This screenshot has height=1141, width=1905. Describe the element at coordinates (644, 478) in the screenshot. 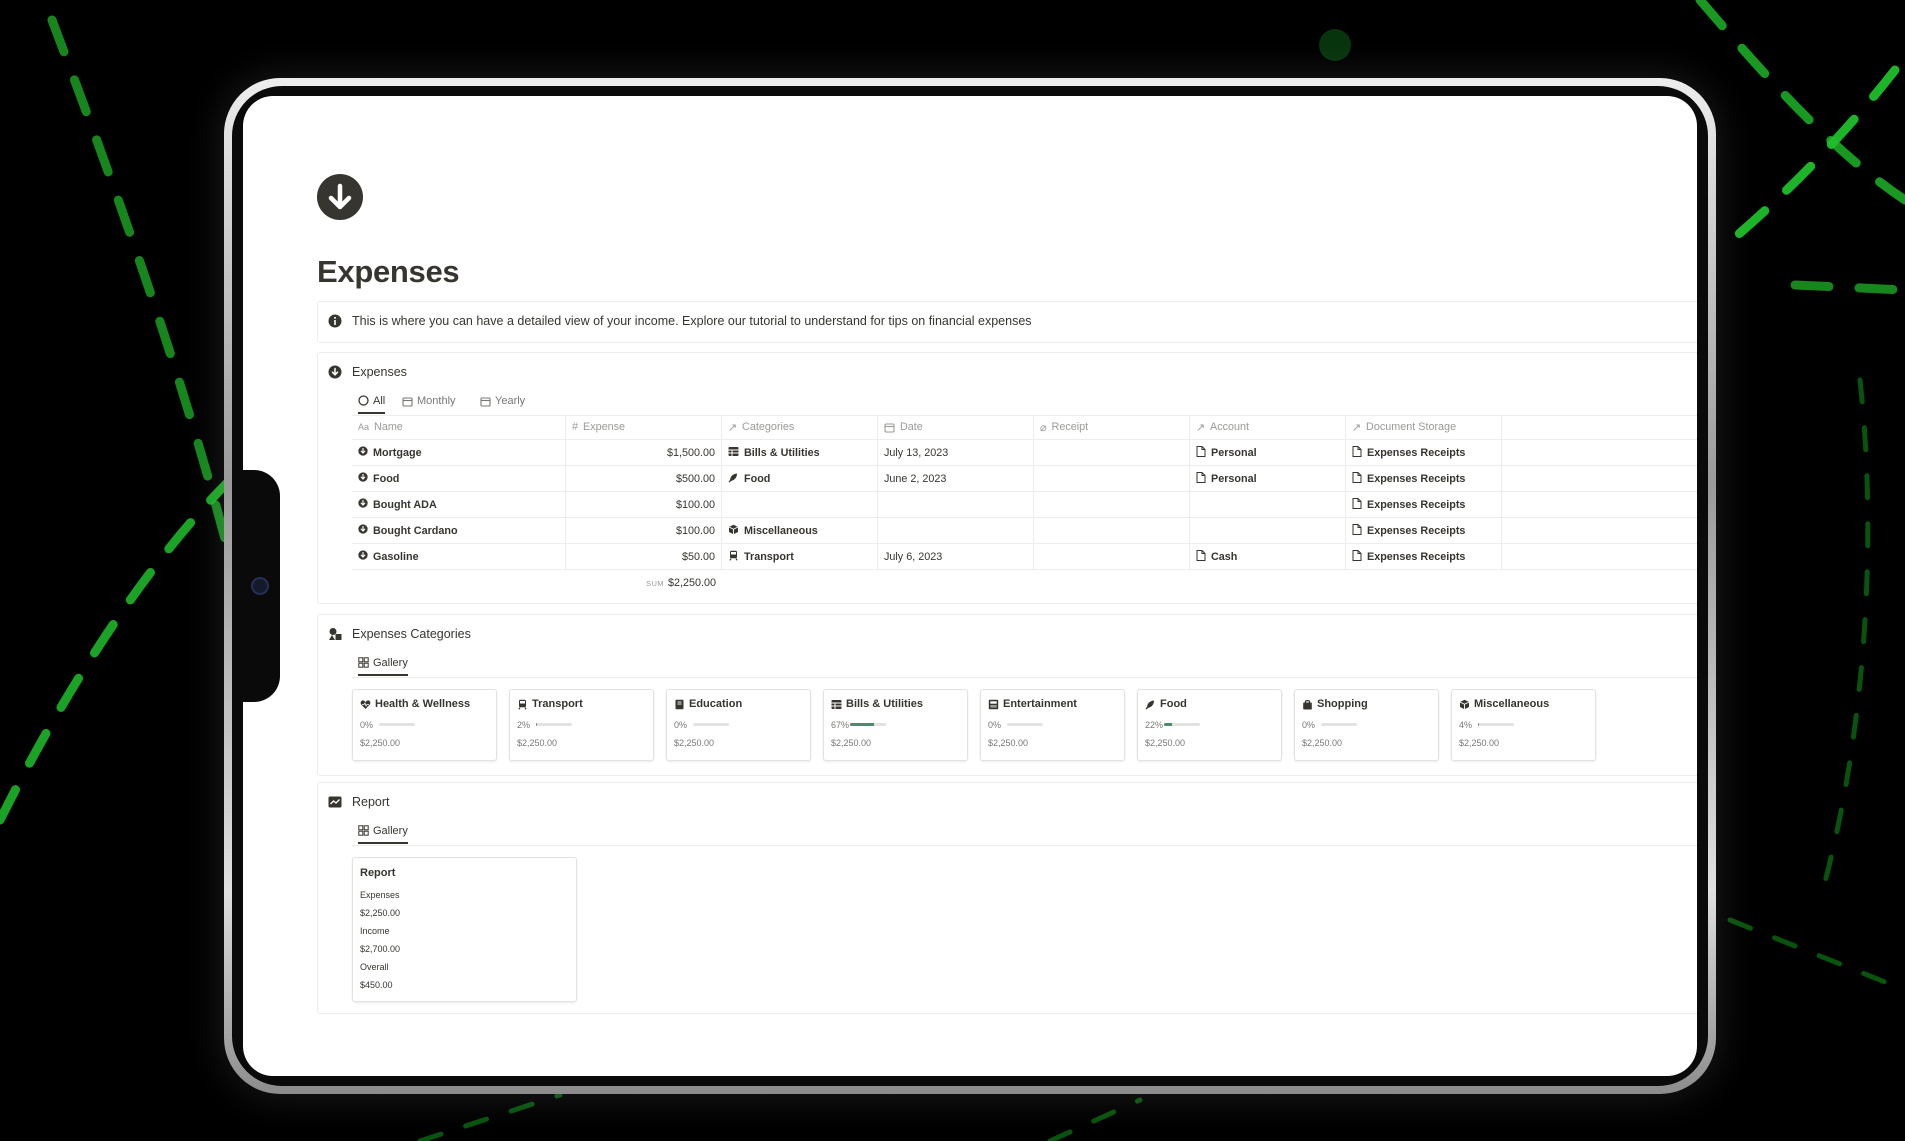

I see `cell-expense: $500.00` at that location.